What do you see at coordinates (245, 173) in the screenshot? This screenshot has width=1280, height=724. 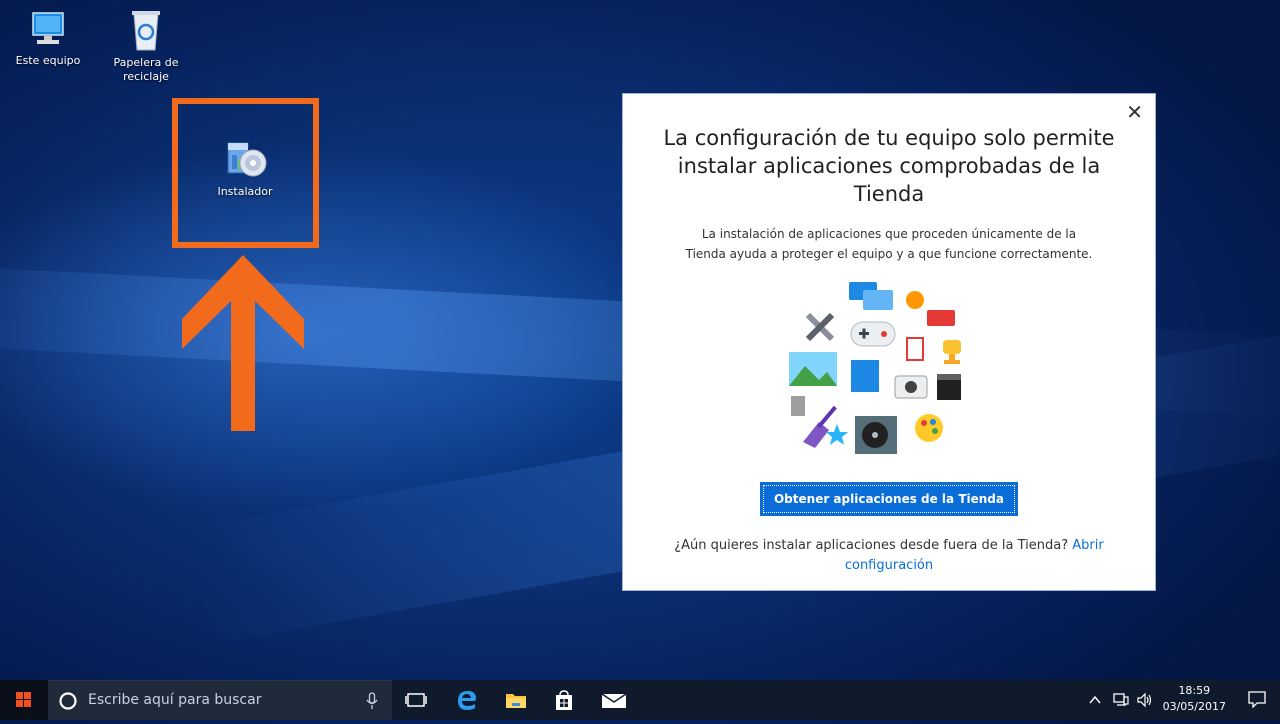 I see `highlight-box` at bounding box center [245, 173].